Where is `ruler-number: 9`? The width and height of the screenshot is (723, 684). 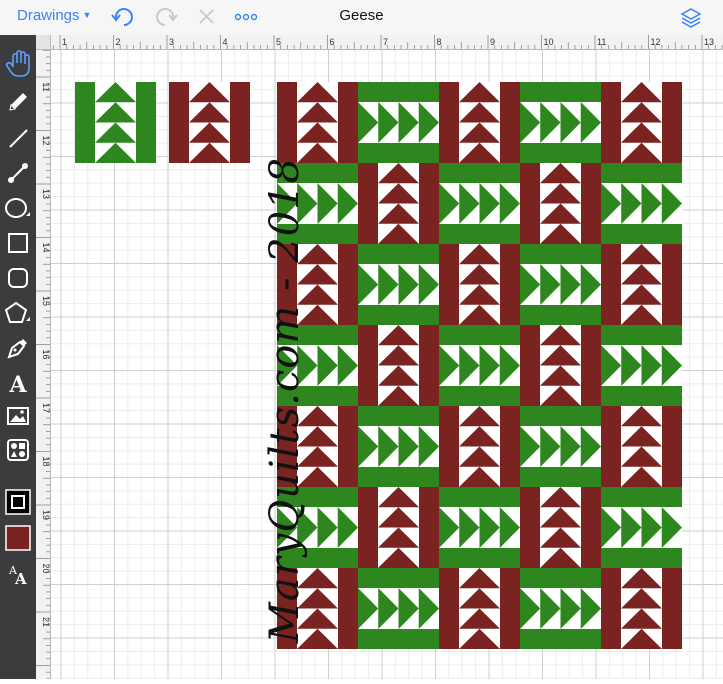
ruler-number: 9 is located at coordinates (492, 42).